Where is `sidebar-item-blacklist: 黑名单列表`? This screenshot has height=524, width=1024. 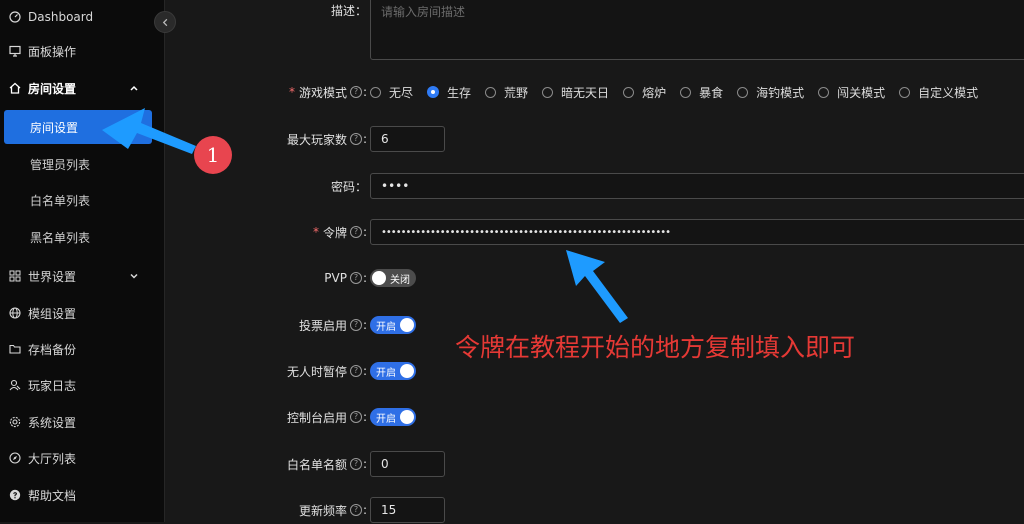 sidebar-item-blacklist: 黑名单列表 is located at coordinates (82, 237).